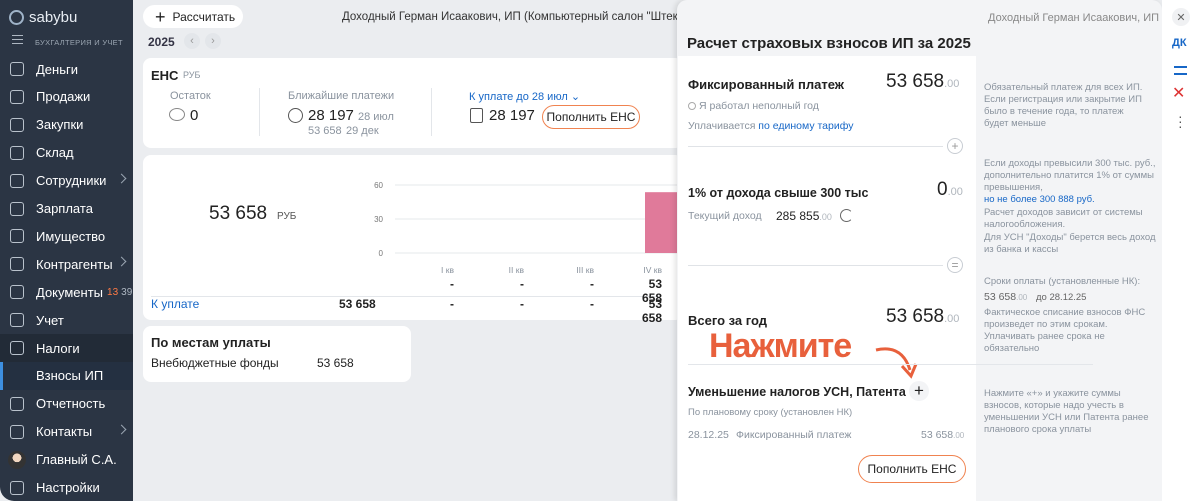  I want to click on sidebar-item: Контакты, so click(66, 432).